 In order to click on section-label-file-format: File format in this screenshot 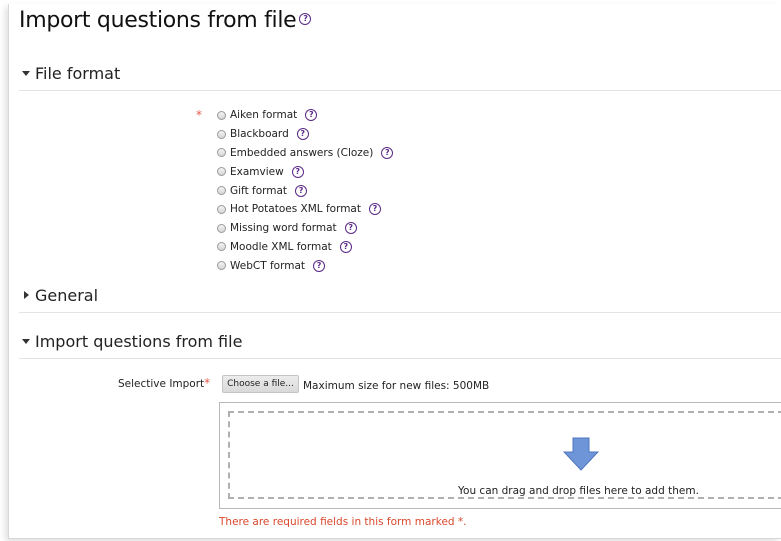, I will do `click(78, 73)`.